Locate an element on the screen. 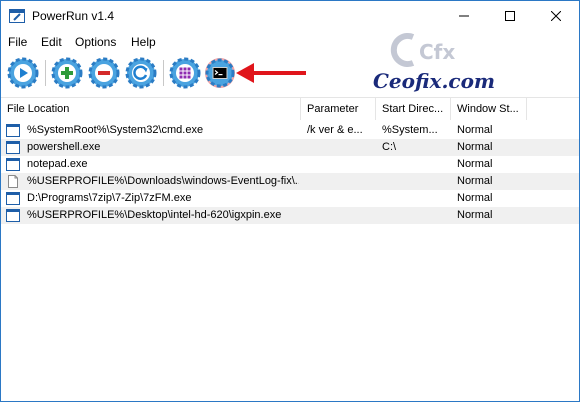 This screenshot has height=402, width=580. menu-help: Help is located at coordinates (143, 42).